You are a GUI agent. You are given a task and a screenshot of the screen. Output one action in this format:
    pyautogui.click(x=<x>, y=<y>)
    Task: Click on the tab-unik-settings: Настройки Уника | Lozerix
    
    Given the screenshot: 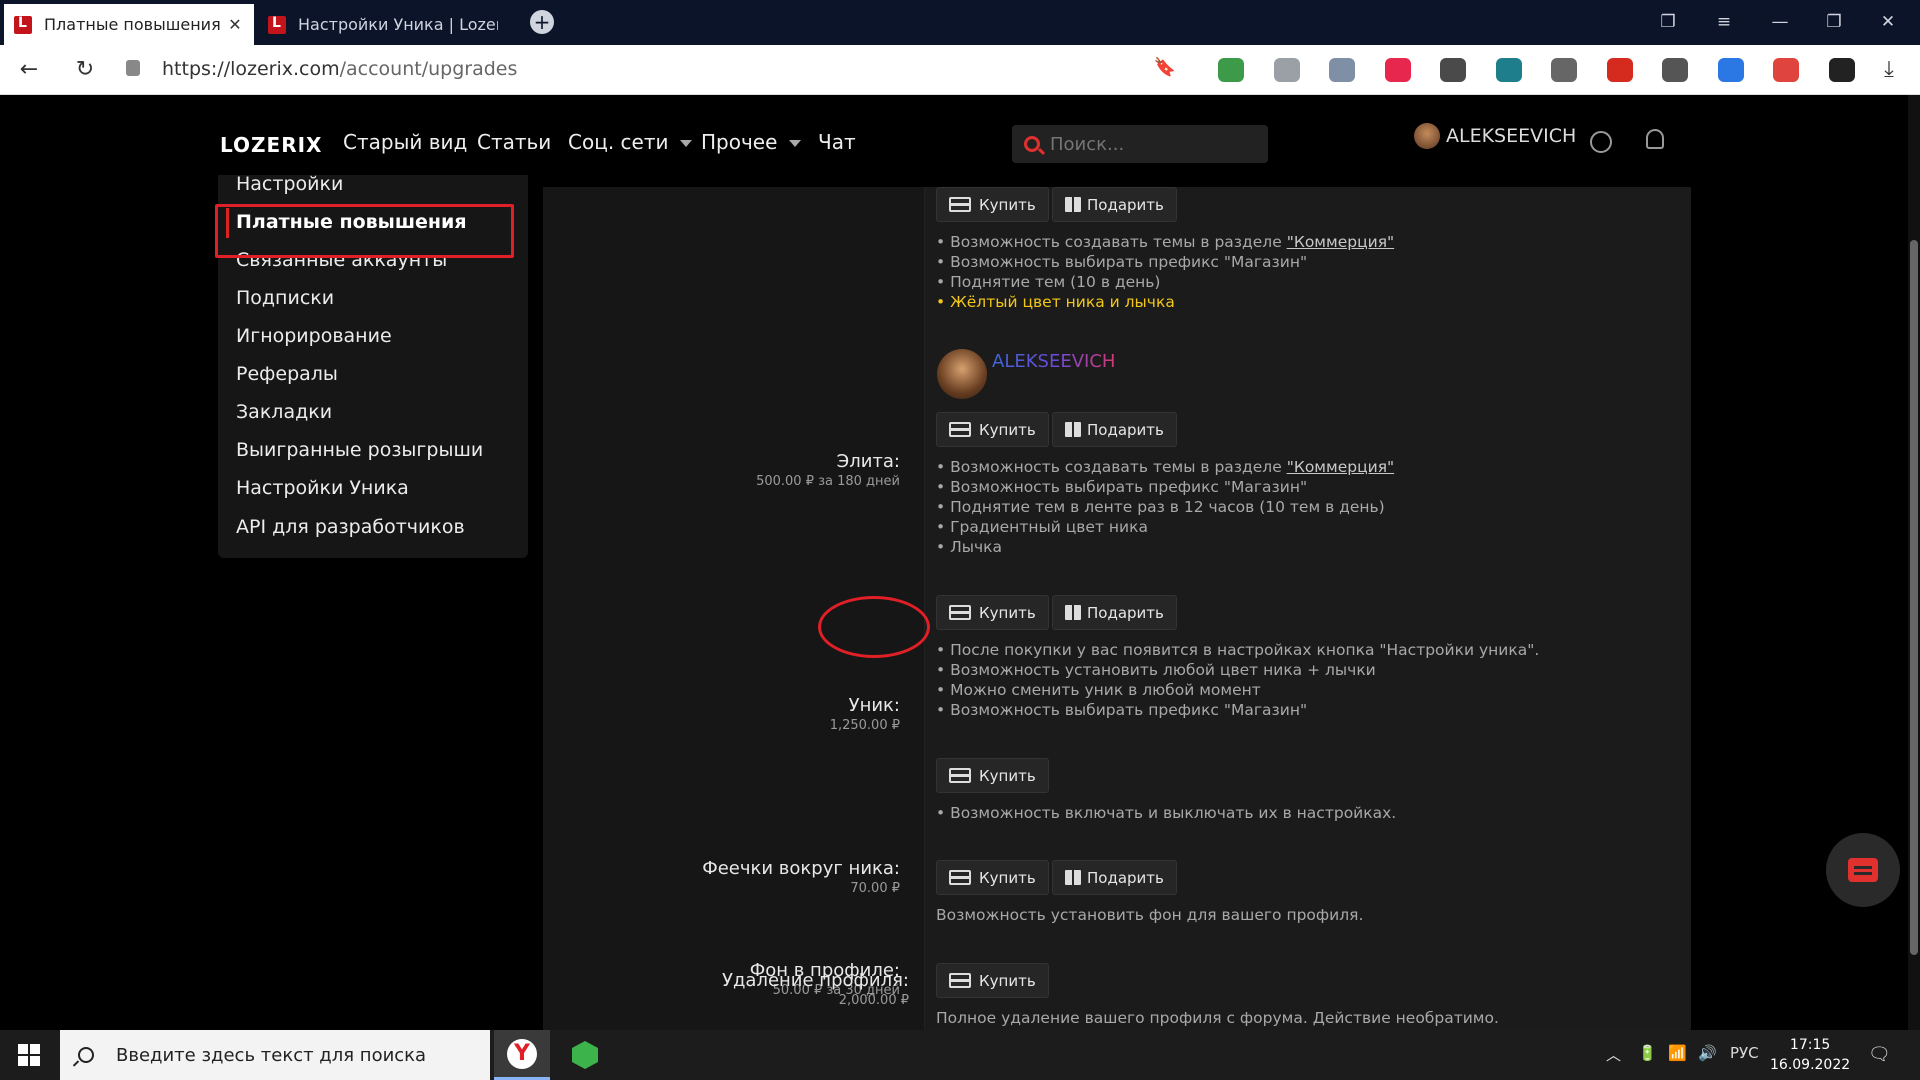 What is the action you would take?
    pyautogui.click(x=383, y=24)
    